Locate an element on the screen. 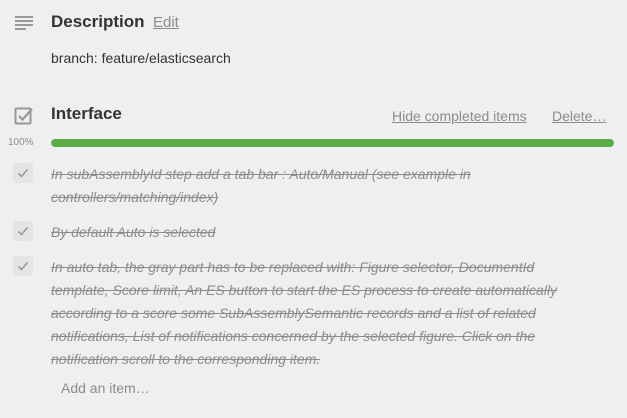 The image size is (627, 418). description-text: branch: feature/elasticsearch is located at coordinates (141, 58).